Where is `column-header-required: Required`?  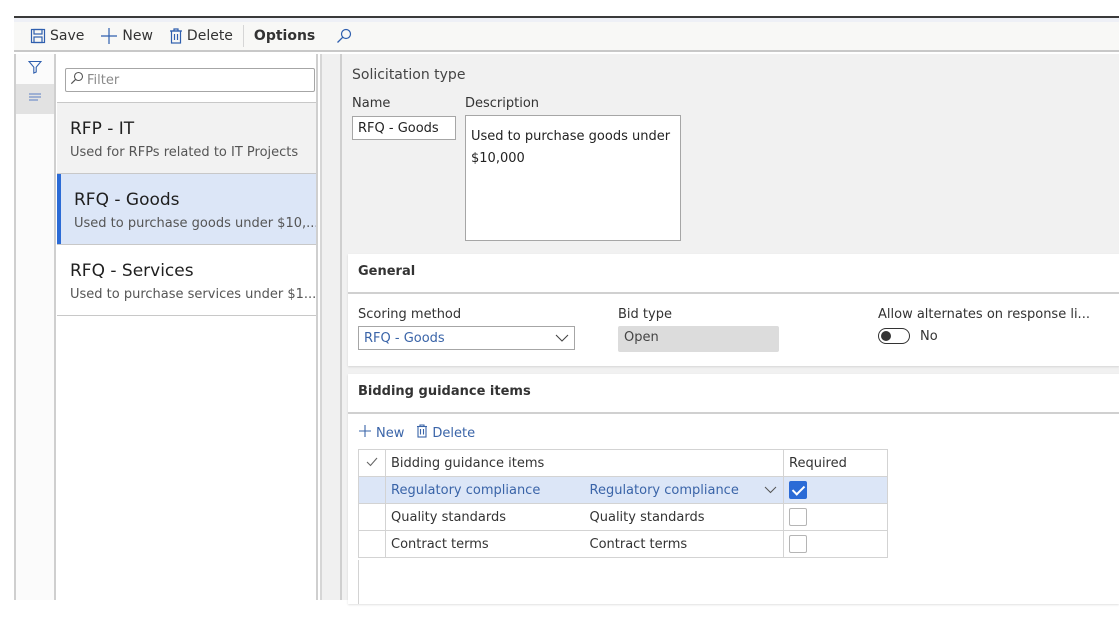
column-header-required: Required is located at coordinates (835, 463).